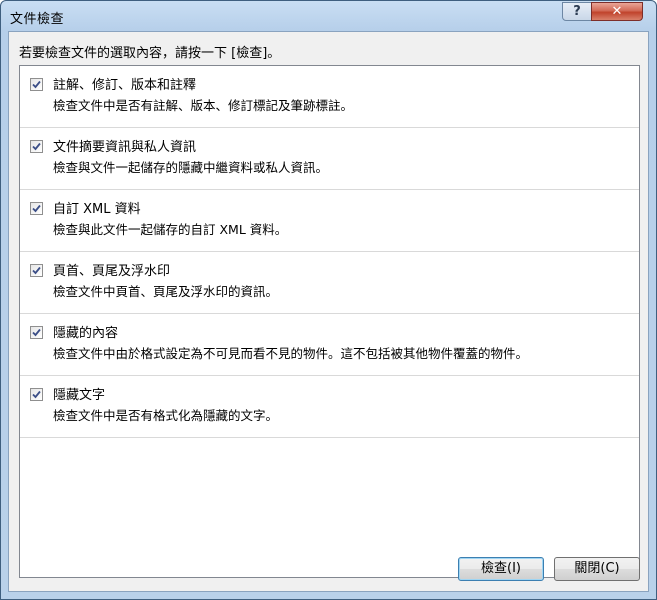 The width and height of the screenshot is (657, 600). What do you see at coordinates (37, 19) in the screenshot?
I see `window-title: 文件檢查` at bounding box center [37, 19].